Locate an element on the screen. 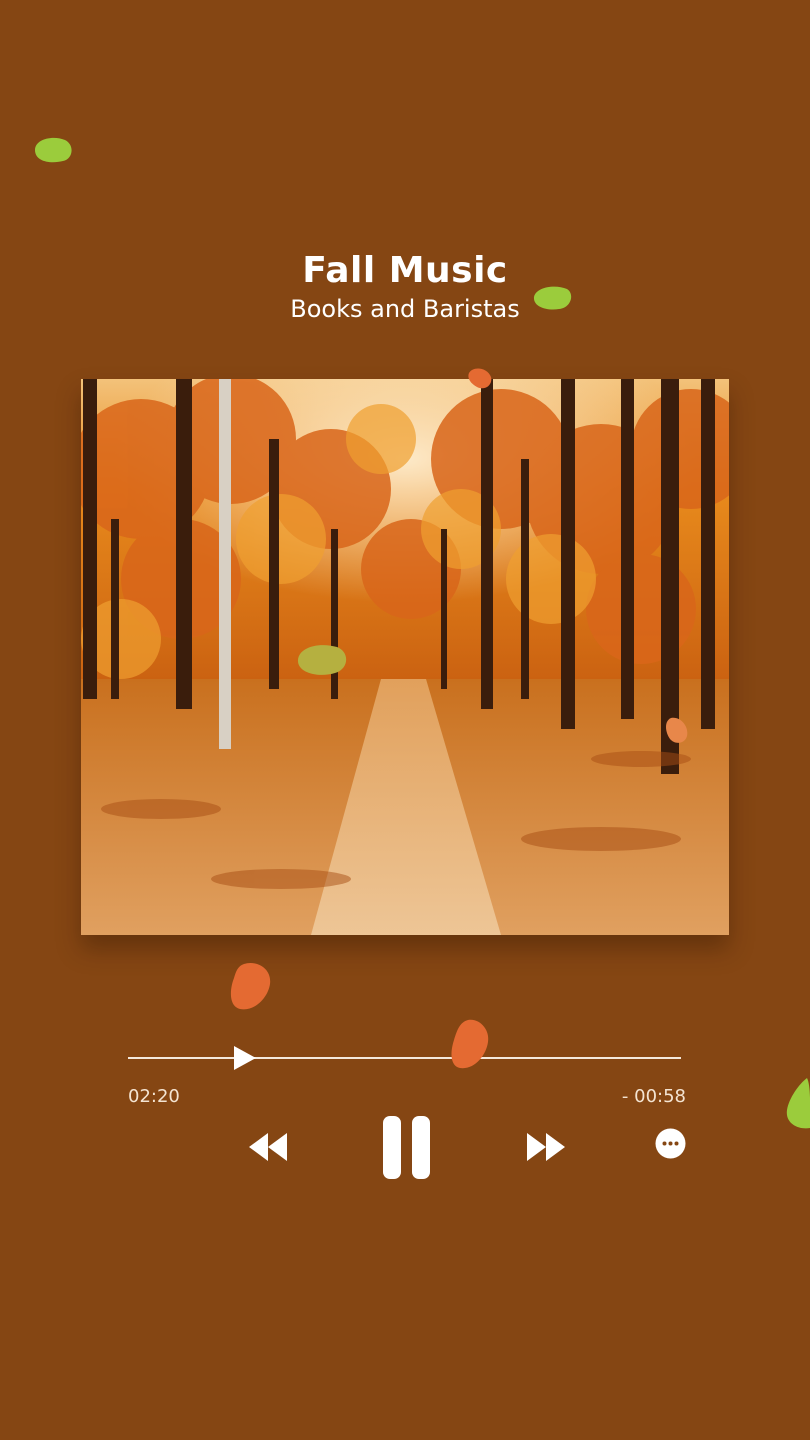 The image size is (810, 1440). fast-forward-button is located at coordinates (546, 1147).